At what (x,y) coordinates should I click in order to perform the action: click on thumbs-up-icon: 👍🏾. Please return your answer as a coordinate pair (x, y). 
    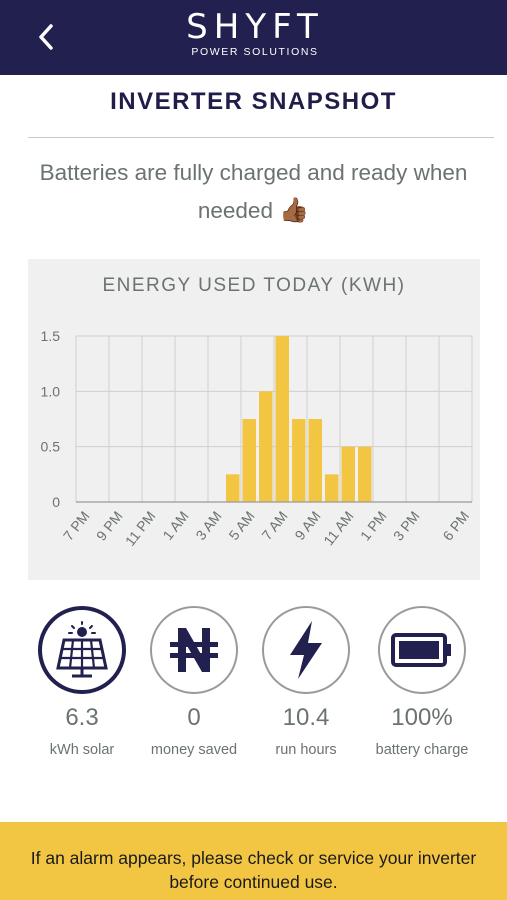
    Looking at the image, I should click on (294, 210).